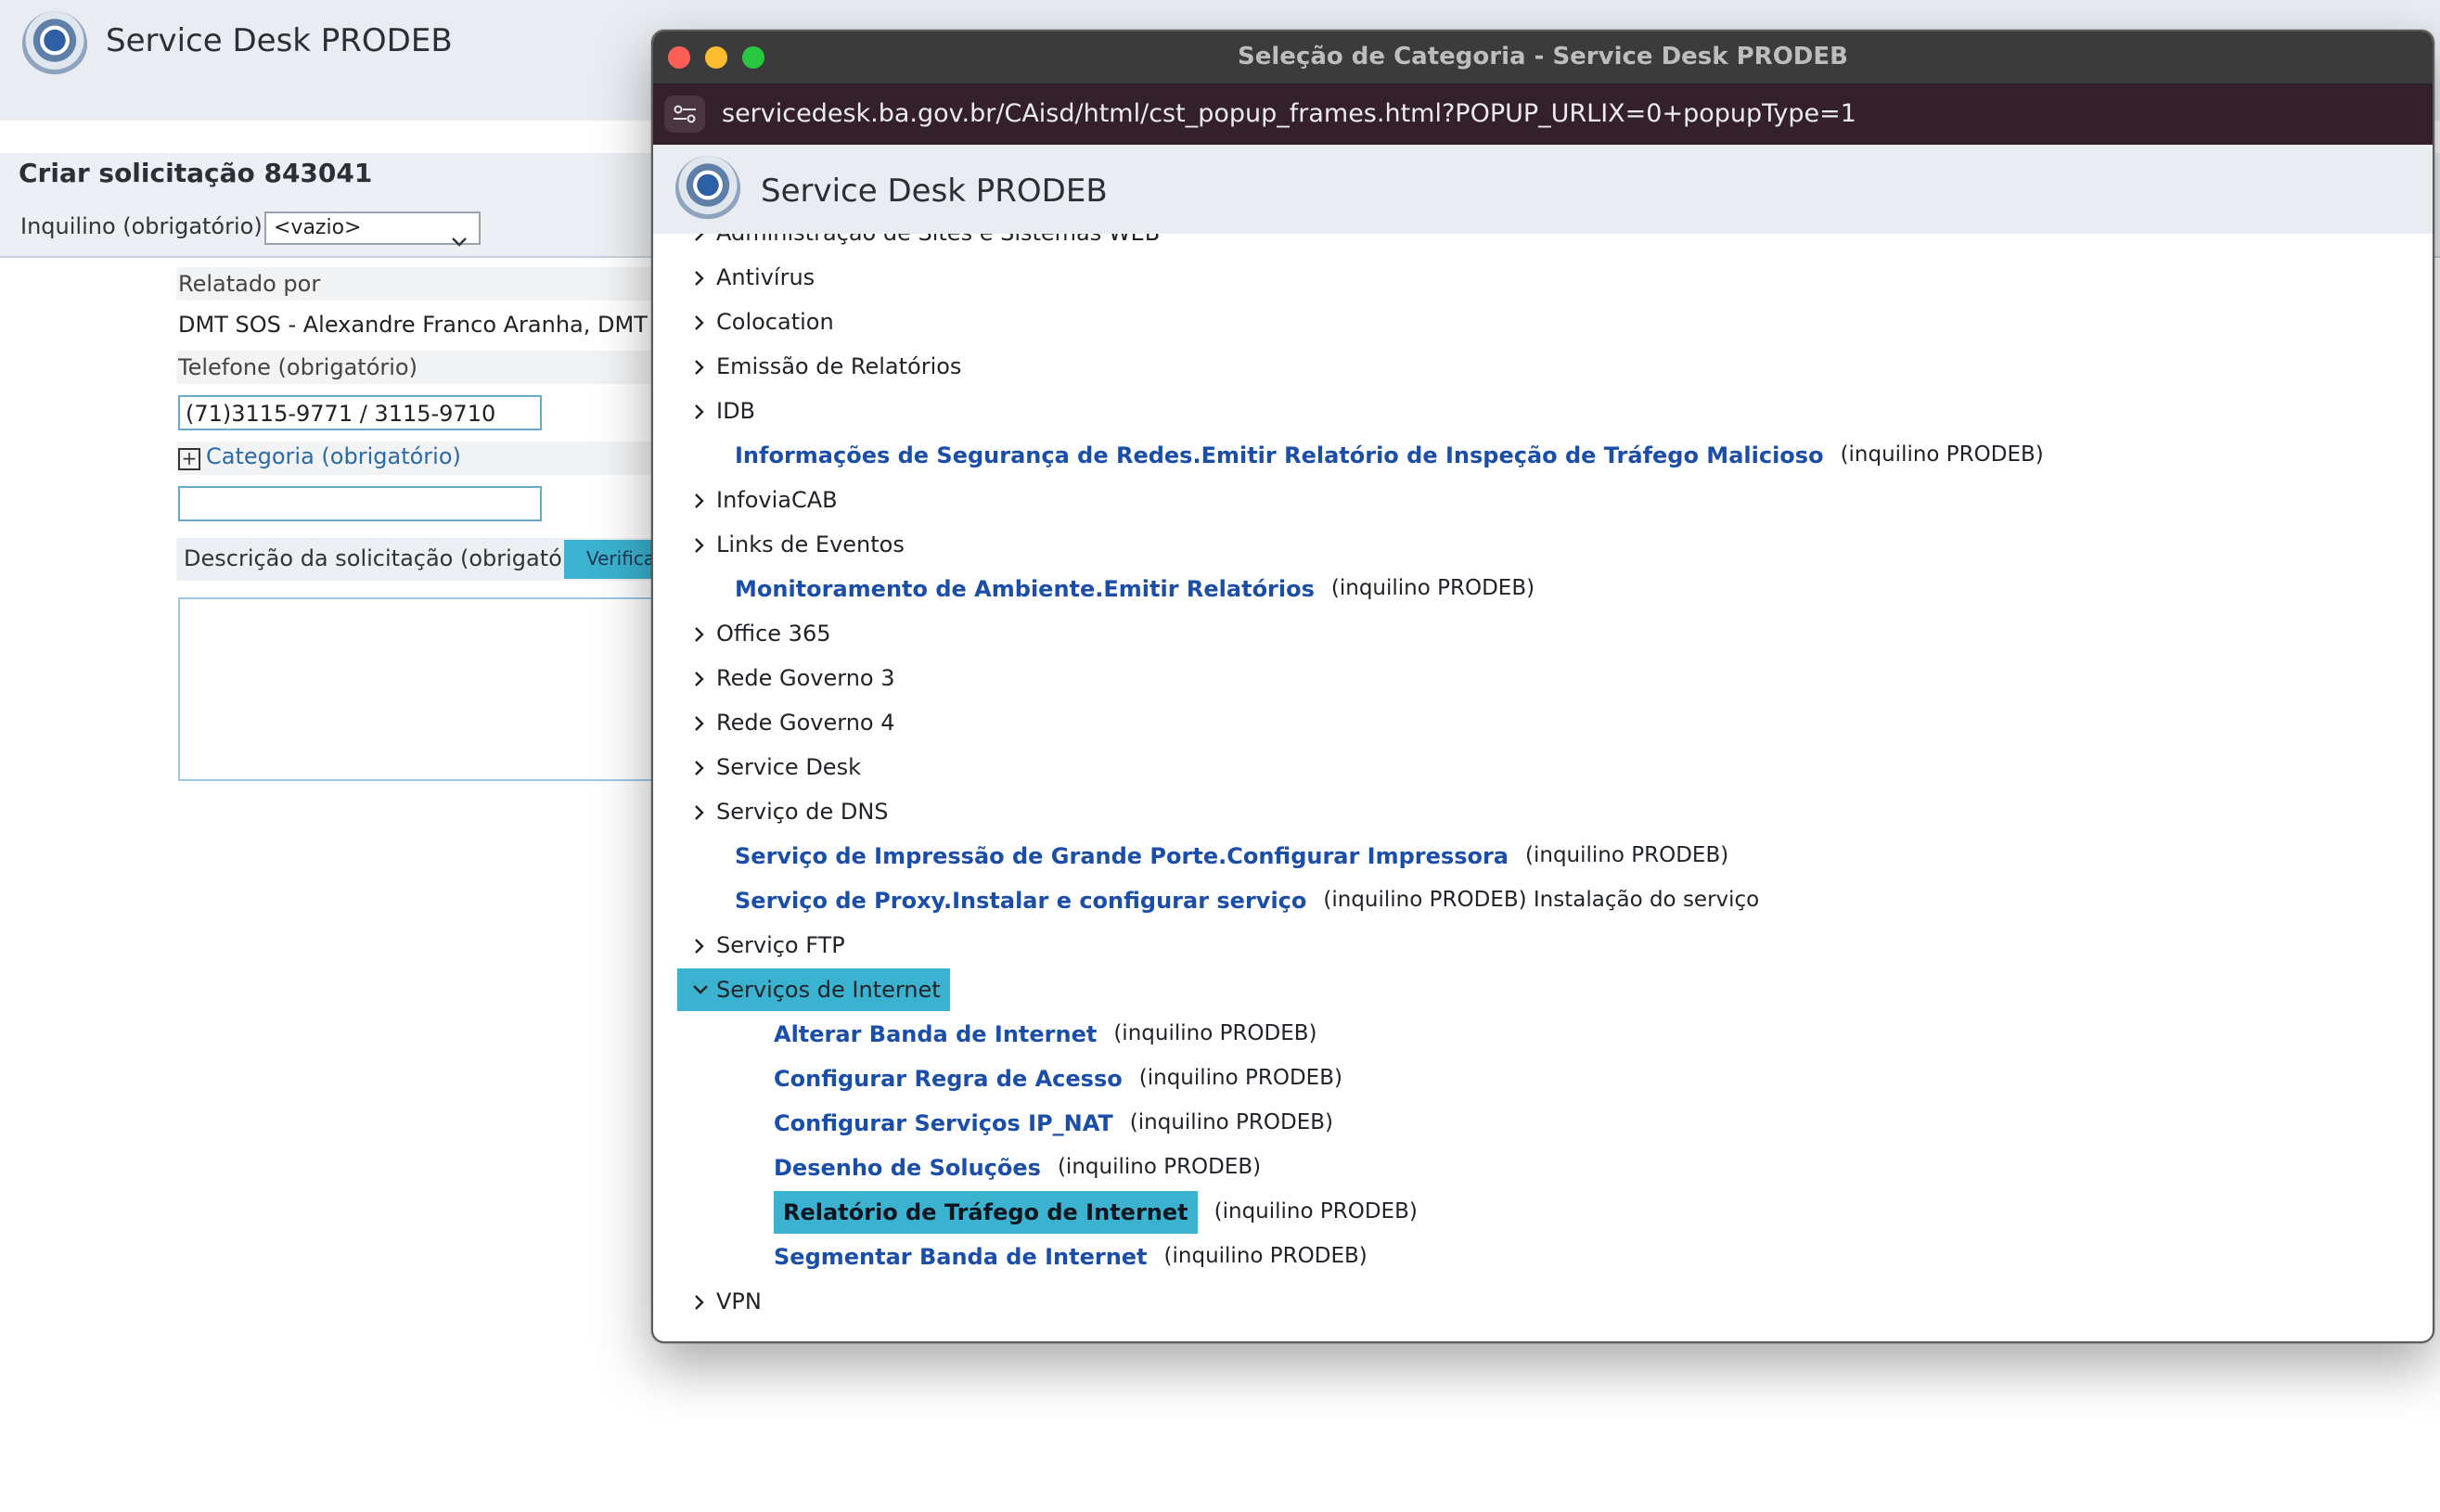 This screenshot has width=2440, height=1512. Describe the element at coordinates (805, 678) in the screenshot. I see `tree-node-label: Rede Governo 3` at that location.